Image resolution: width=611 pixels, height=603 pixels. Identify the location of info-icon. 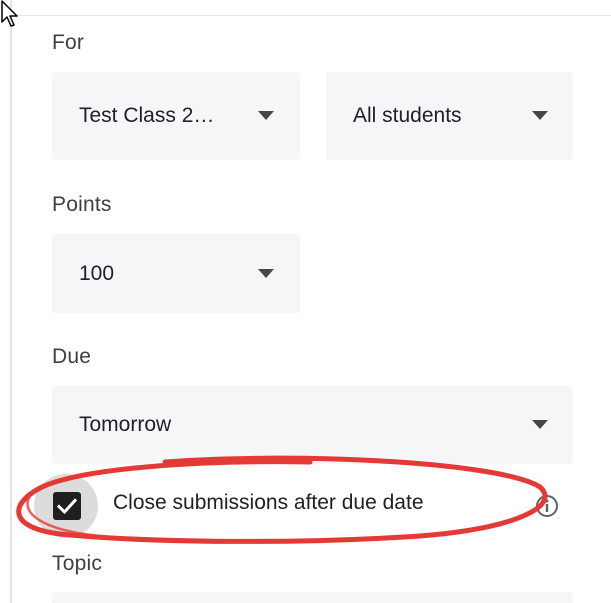
(547, 506).